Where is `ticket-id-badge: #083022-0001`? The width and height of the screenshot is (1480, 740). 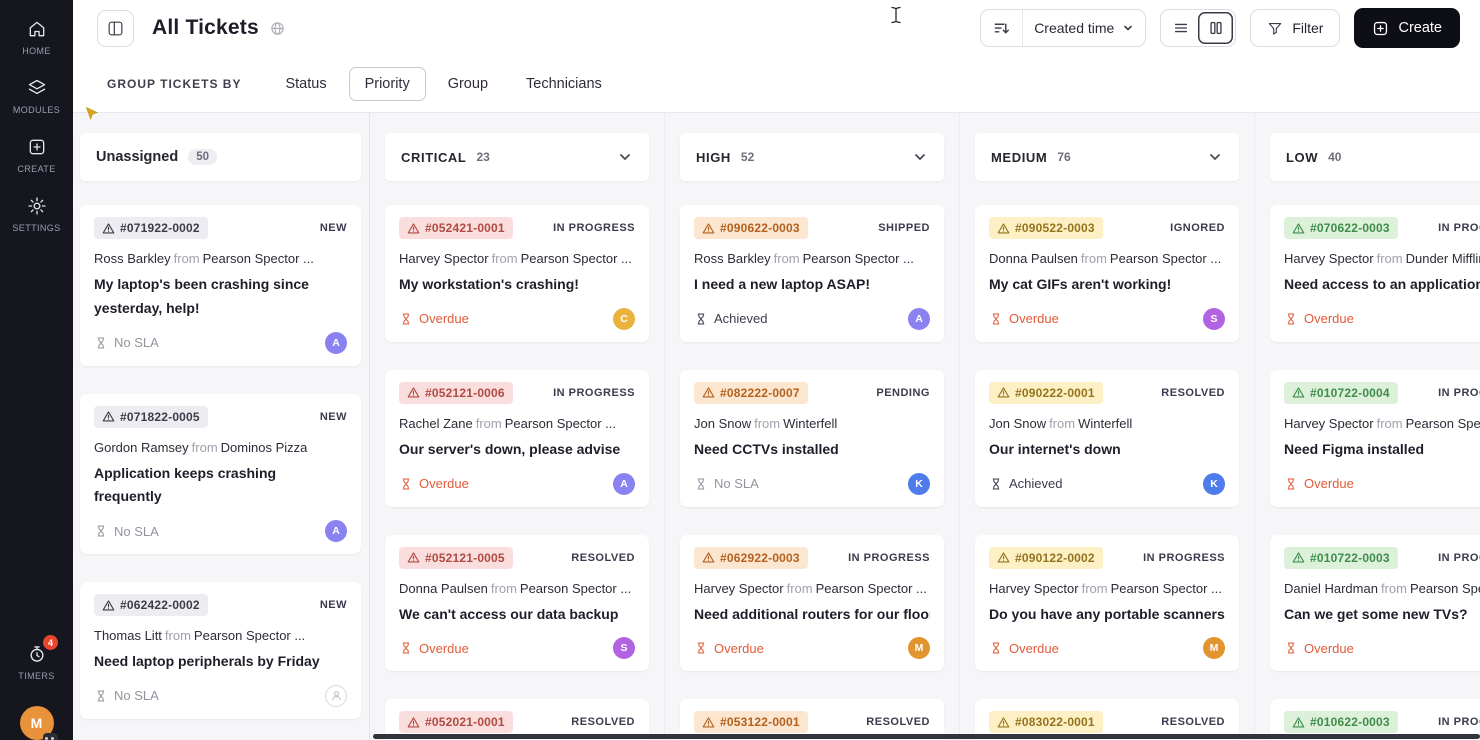 ticket-id-badge: #083022-0001 is located at coordinates (1046, 722).